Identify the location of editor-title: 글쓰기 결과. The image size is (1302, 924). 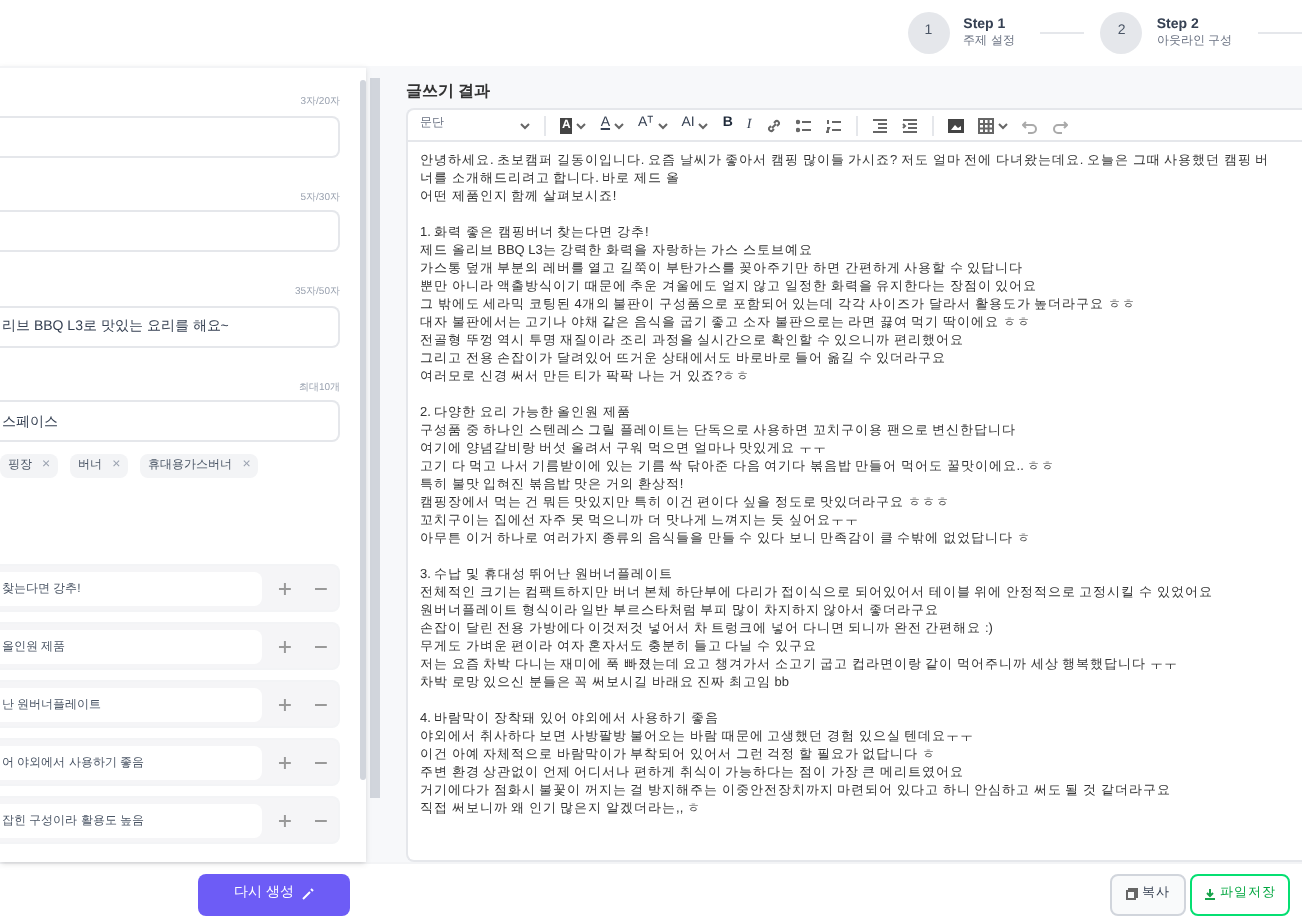
(449, 92).